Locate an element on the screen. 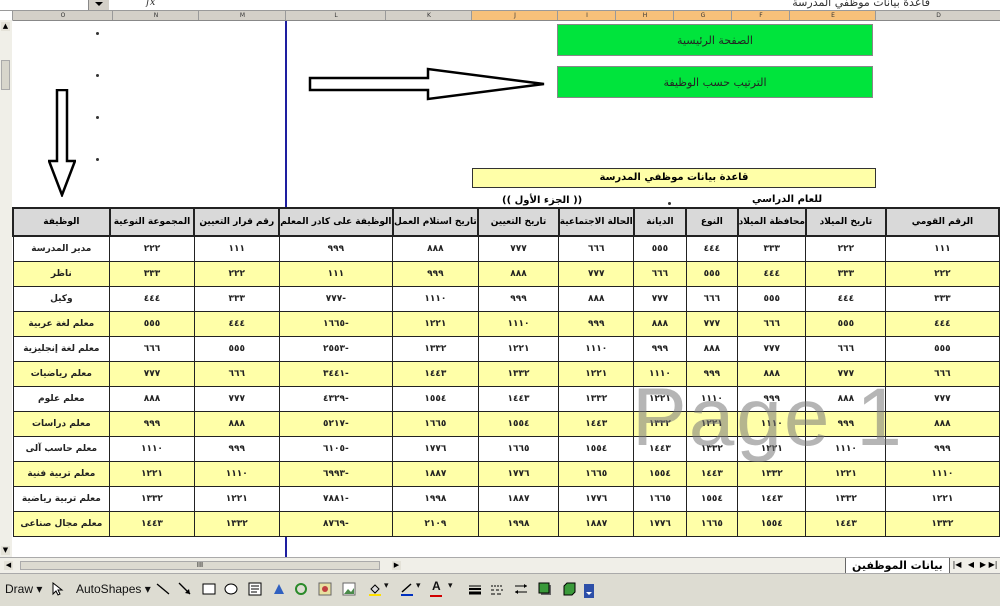 This screenshot has width=1000, height=606. cell-qualitative-group: ٧٧٧ is located at coordinates (152, 374).